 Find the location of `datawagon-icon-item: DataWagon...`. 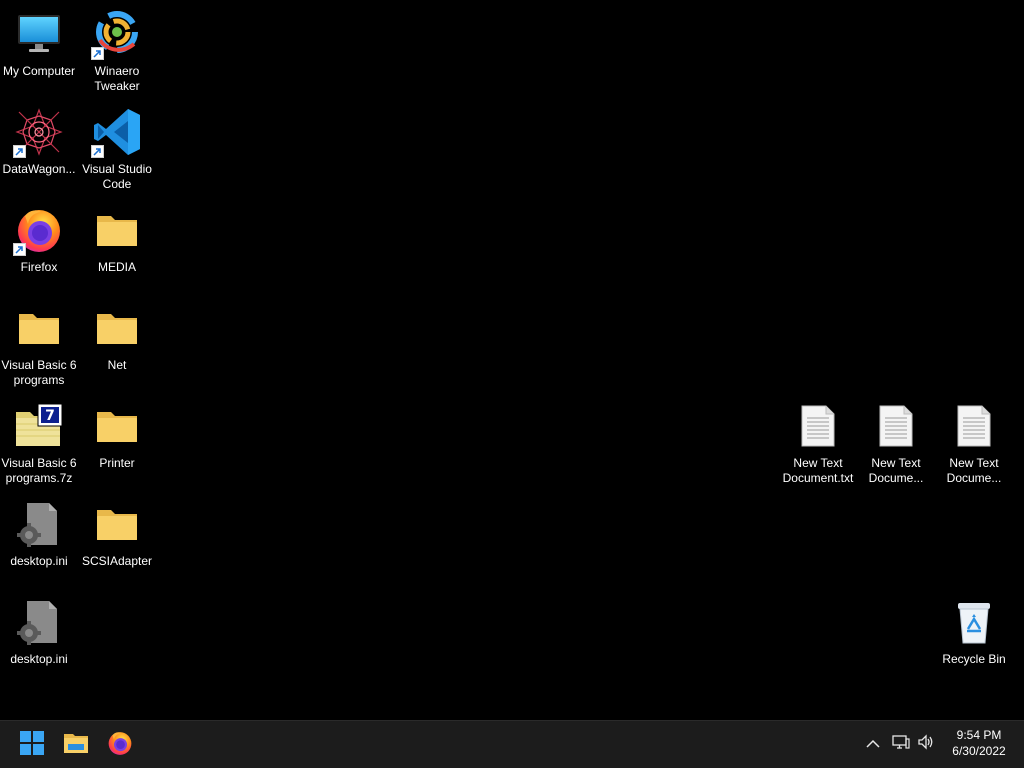

datawagon-icon-item: DataWagon... is located at coordinates (39, 152).